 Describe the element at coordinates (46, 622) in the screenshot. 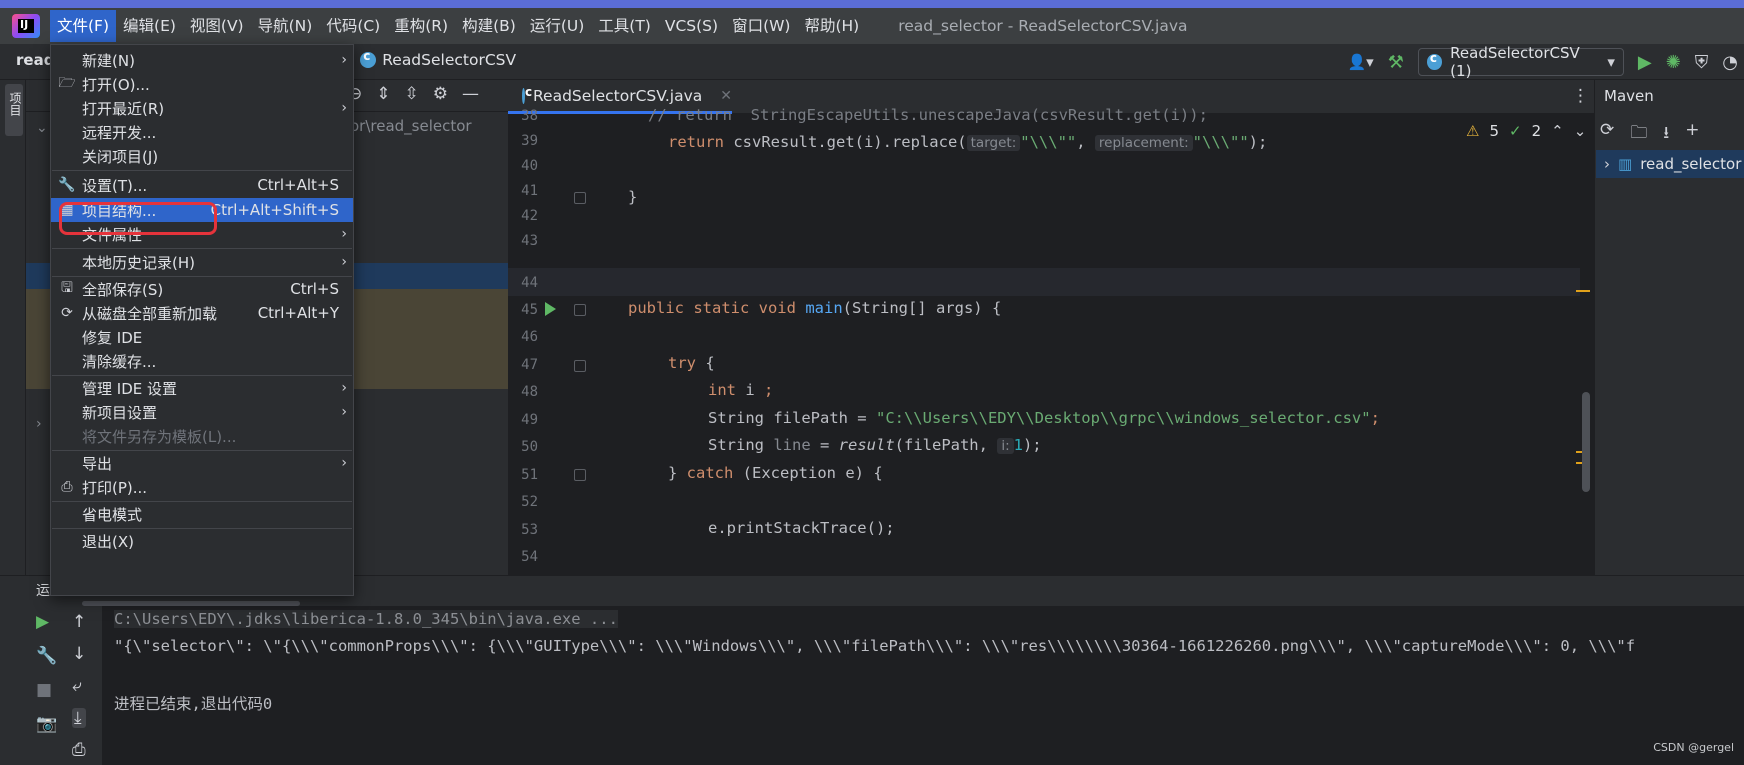

I see `rerun-icon: ▶` at that location.